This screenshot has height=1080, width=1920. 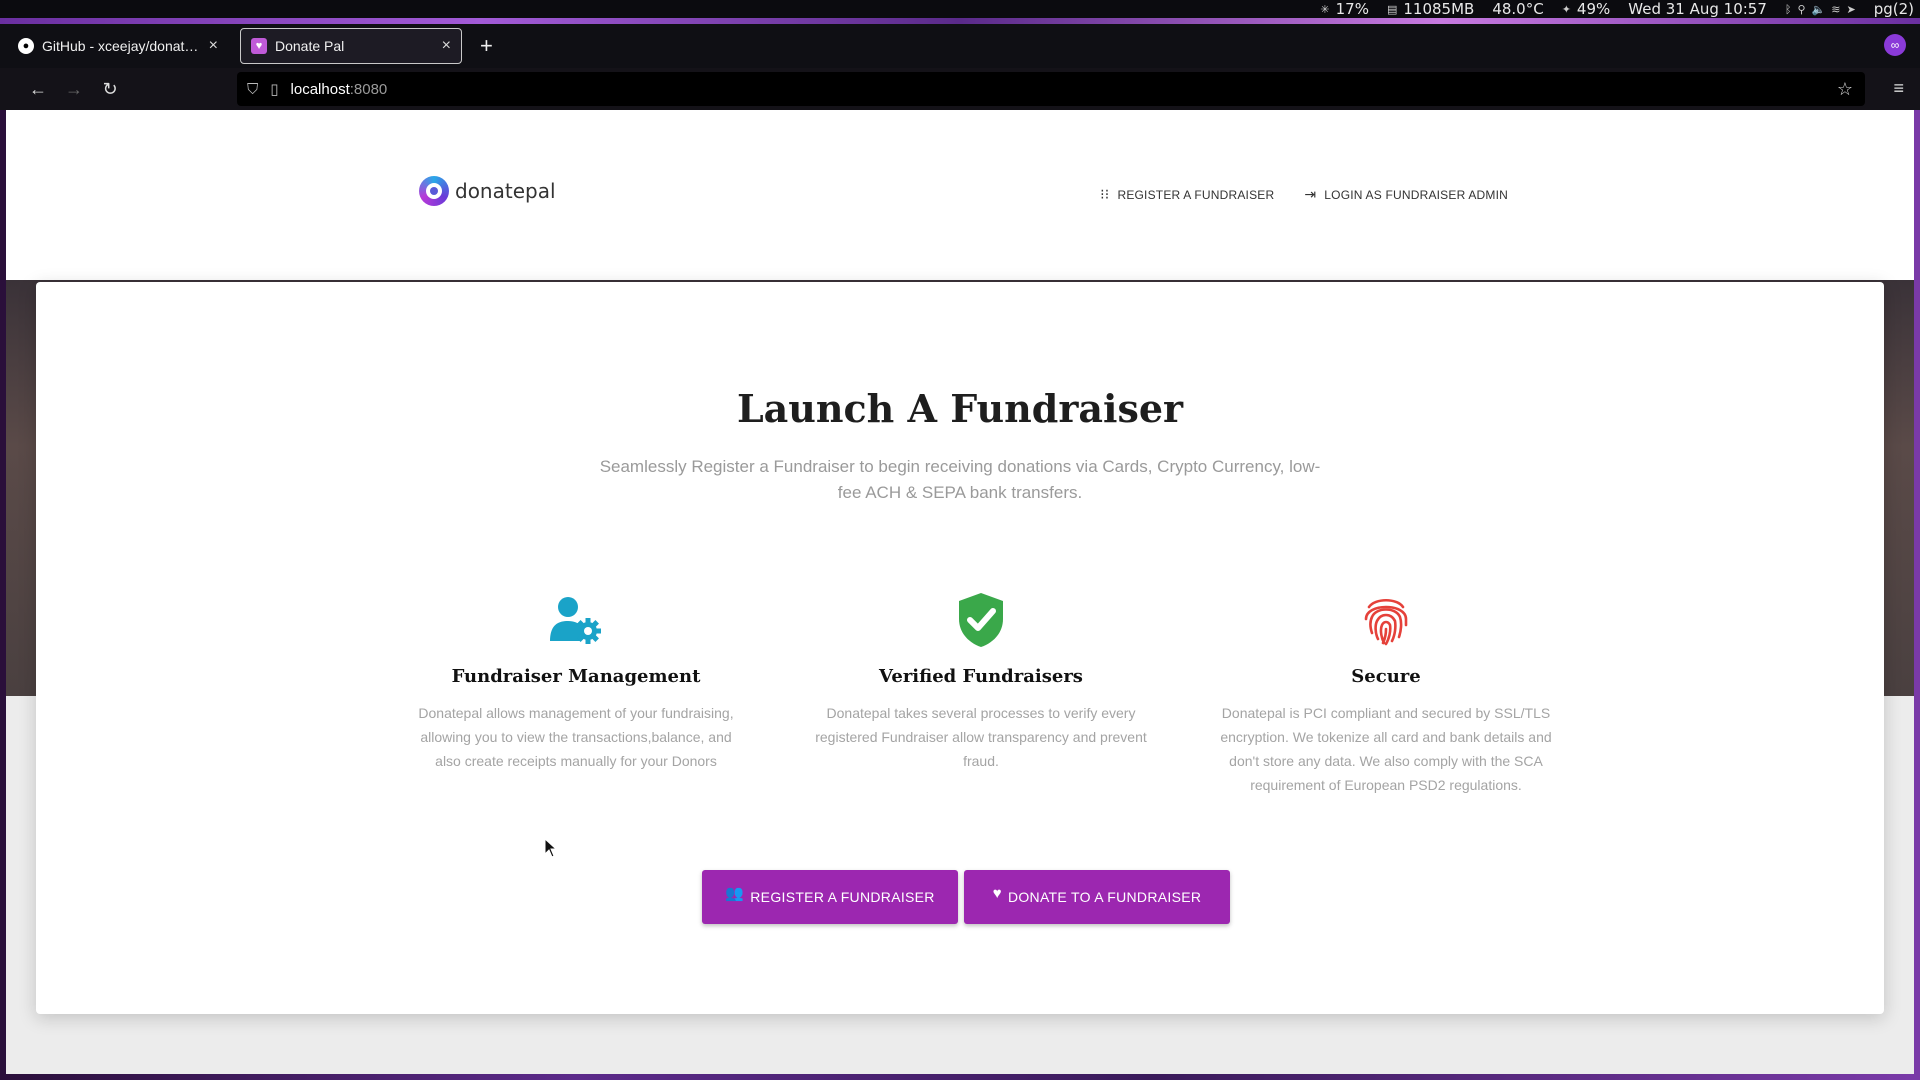 What do you see at coordinates (74, 89) in the screenshot?
I see `forward-button: →` at bounding box center [74, 89].